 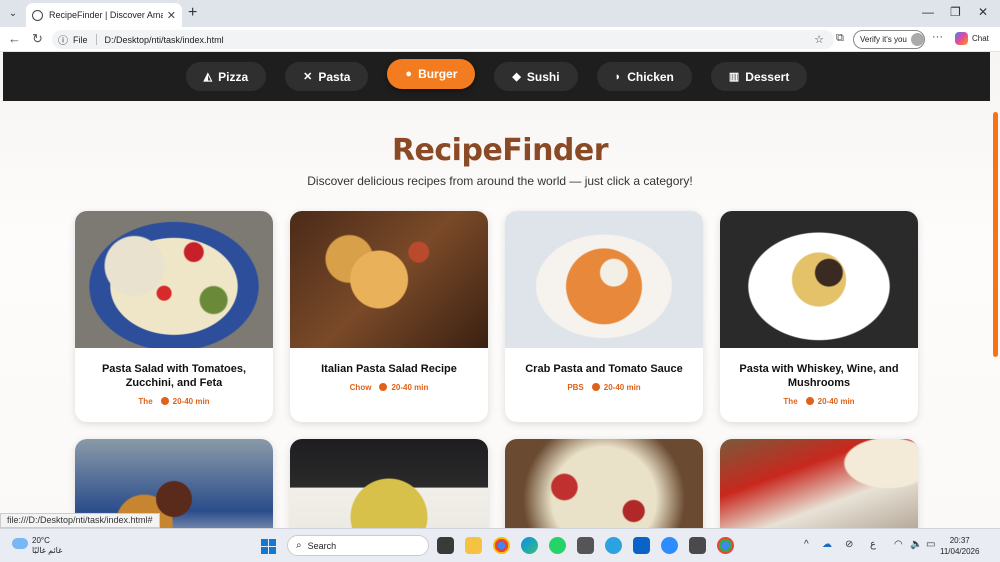 What do you see at coordinates (898, 544) in the screenshot?
I see `wifi-icon: ◠` at bounding box center [898, 544].